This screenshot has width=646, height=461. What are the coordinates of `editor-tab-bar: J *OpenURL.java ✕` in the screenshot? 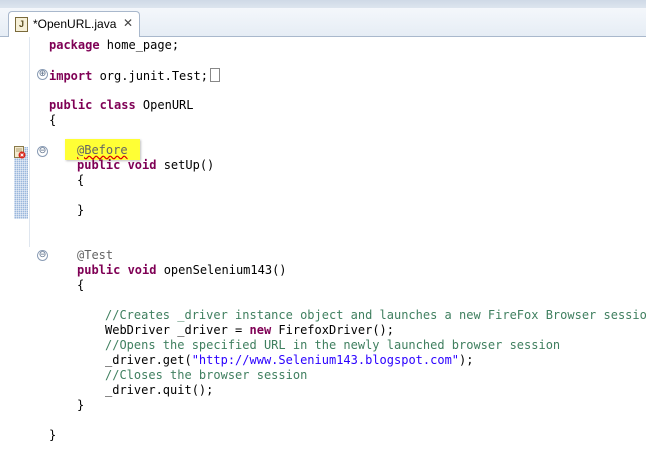 It's located at (323, 22).